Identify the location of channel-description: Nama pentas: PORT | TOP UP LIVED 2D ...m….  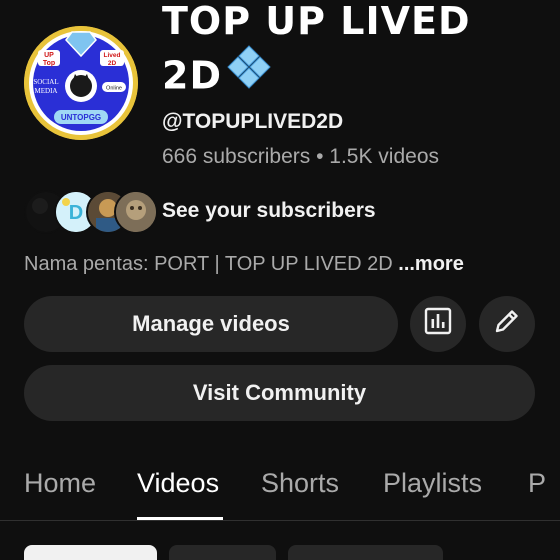
(244, 264).